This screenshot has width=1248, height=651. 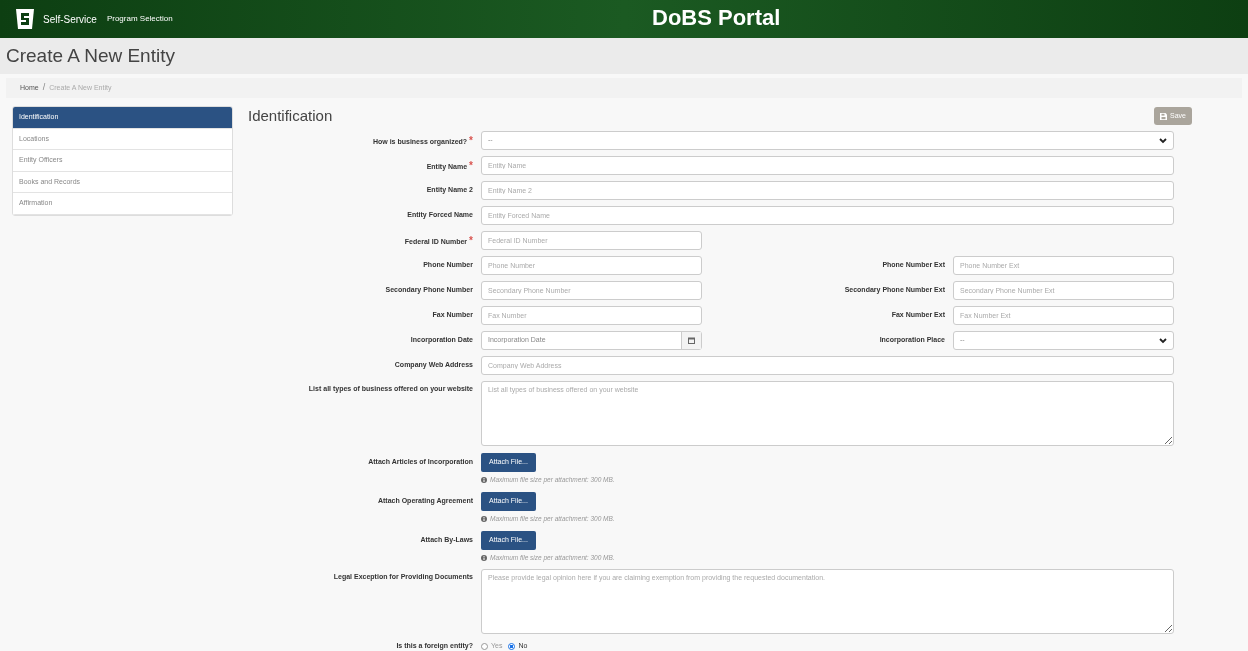 I want to click on section-title: Identification, so click(x=290, y=115).